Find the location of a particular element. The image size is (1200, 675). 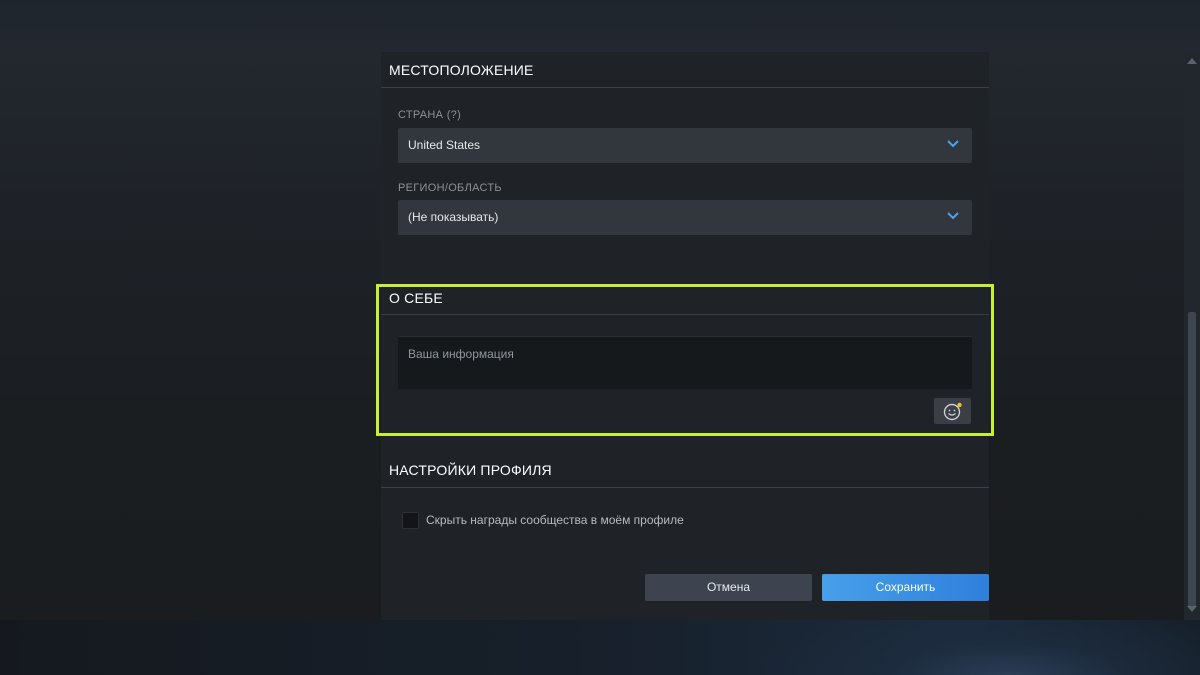

location-section-title: МЕСТОПОЛОЖЕНИЕ is located at coordinates (461, 70).